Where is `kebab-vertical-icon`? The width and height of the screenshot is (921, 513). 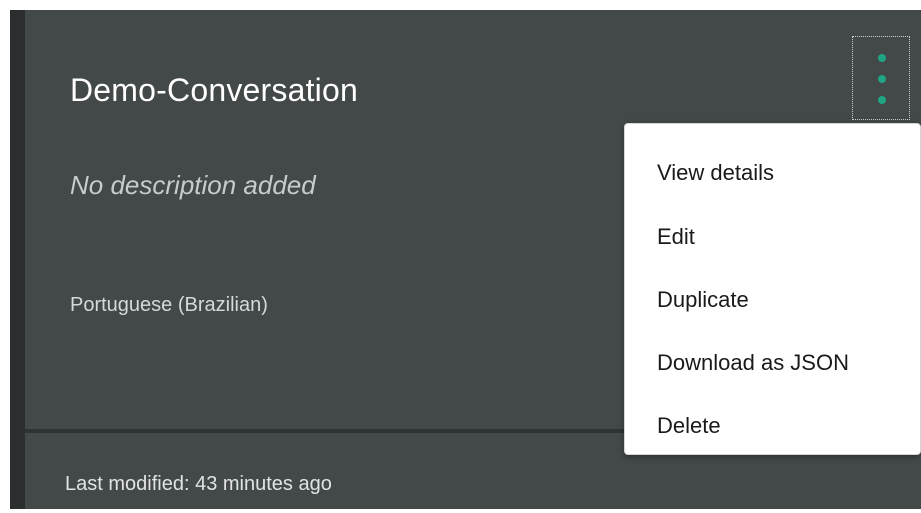 kebab-vertical-icon is located at coordinates (882, 79).